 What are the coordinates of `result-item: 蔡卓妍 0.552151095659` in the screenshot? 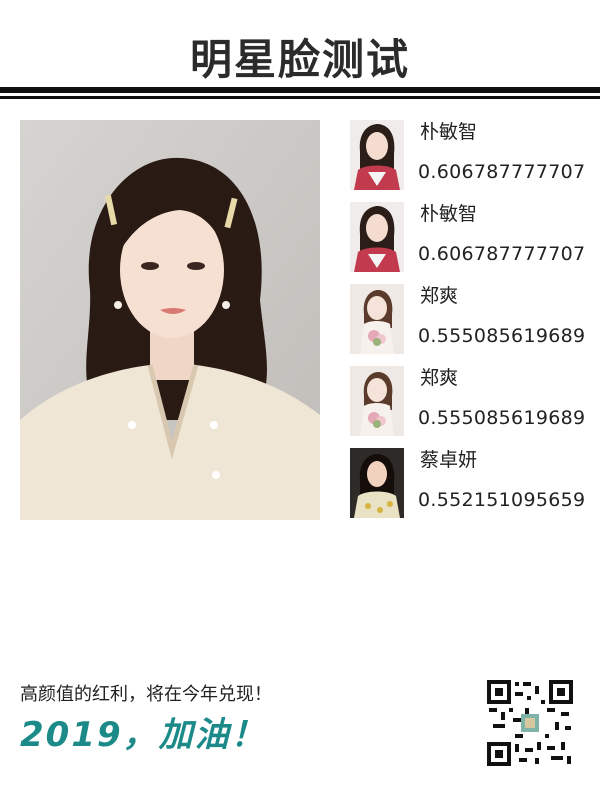 It's located at (470, 484).